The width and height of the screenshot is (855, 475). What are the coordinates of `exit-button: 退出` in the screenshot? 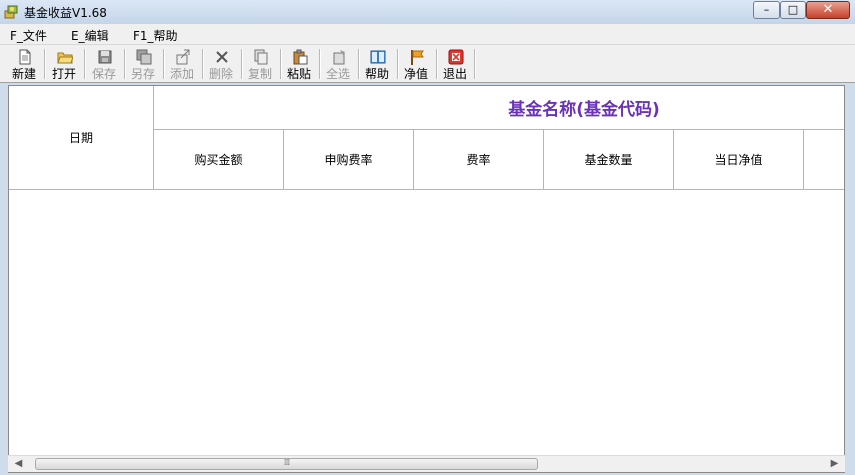 It's located at (455, 64).